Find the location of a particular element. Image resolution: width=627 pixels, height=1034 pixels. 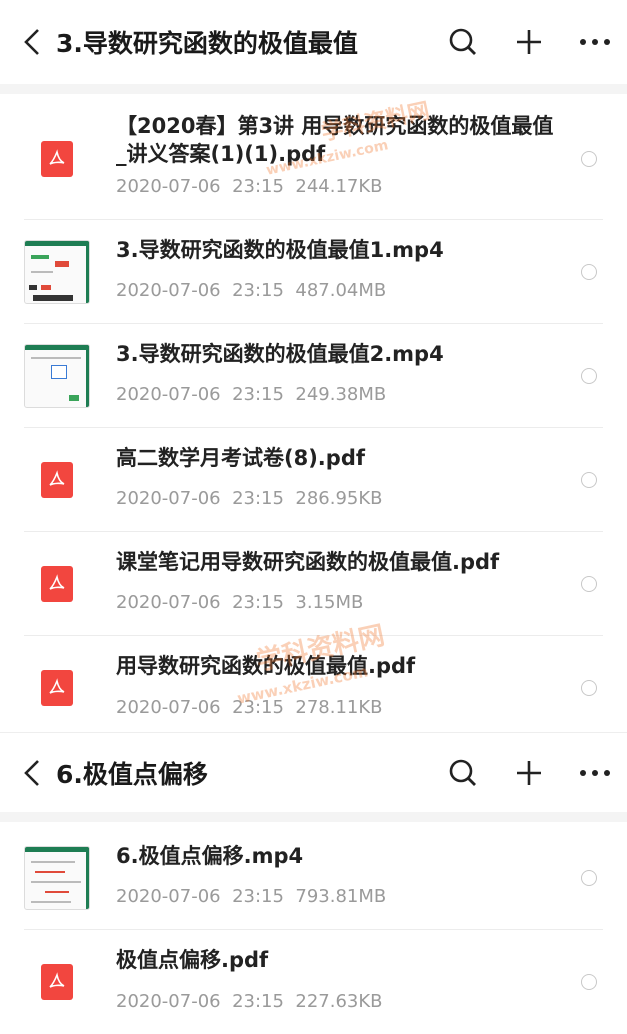

file-name: 【2020春】第3讲 用导数研究函数的极值最值_讲义答案(1)(1).pdf is located at coordinates (335, 140).